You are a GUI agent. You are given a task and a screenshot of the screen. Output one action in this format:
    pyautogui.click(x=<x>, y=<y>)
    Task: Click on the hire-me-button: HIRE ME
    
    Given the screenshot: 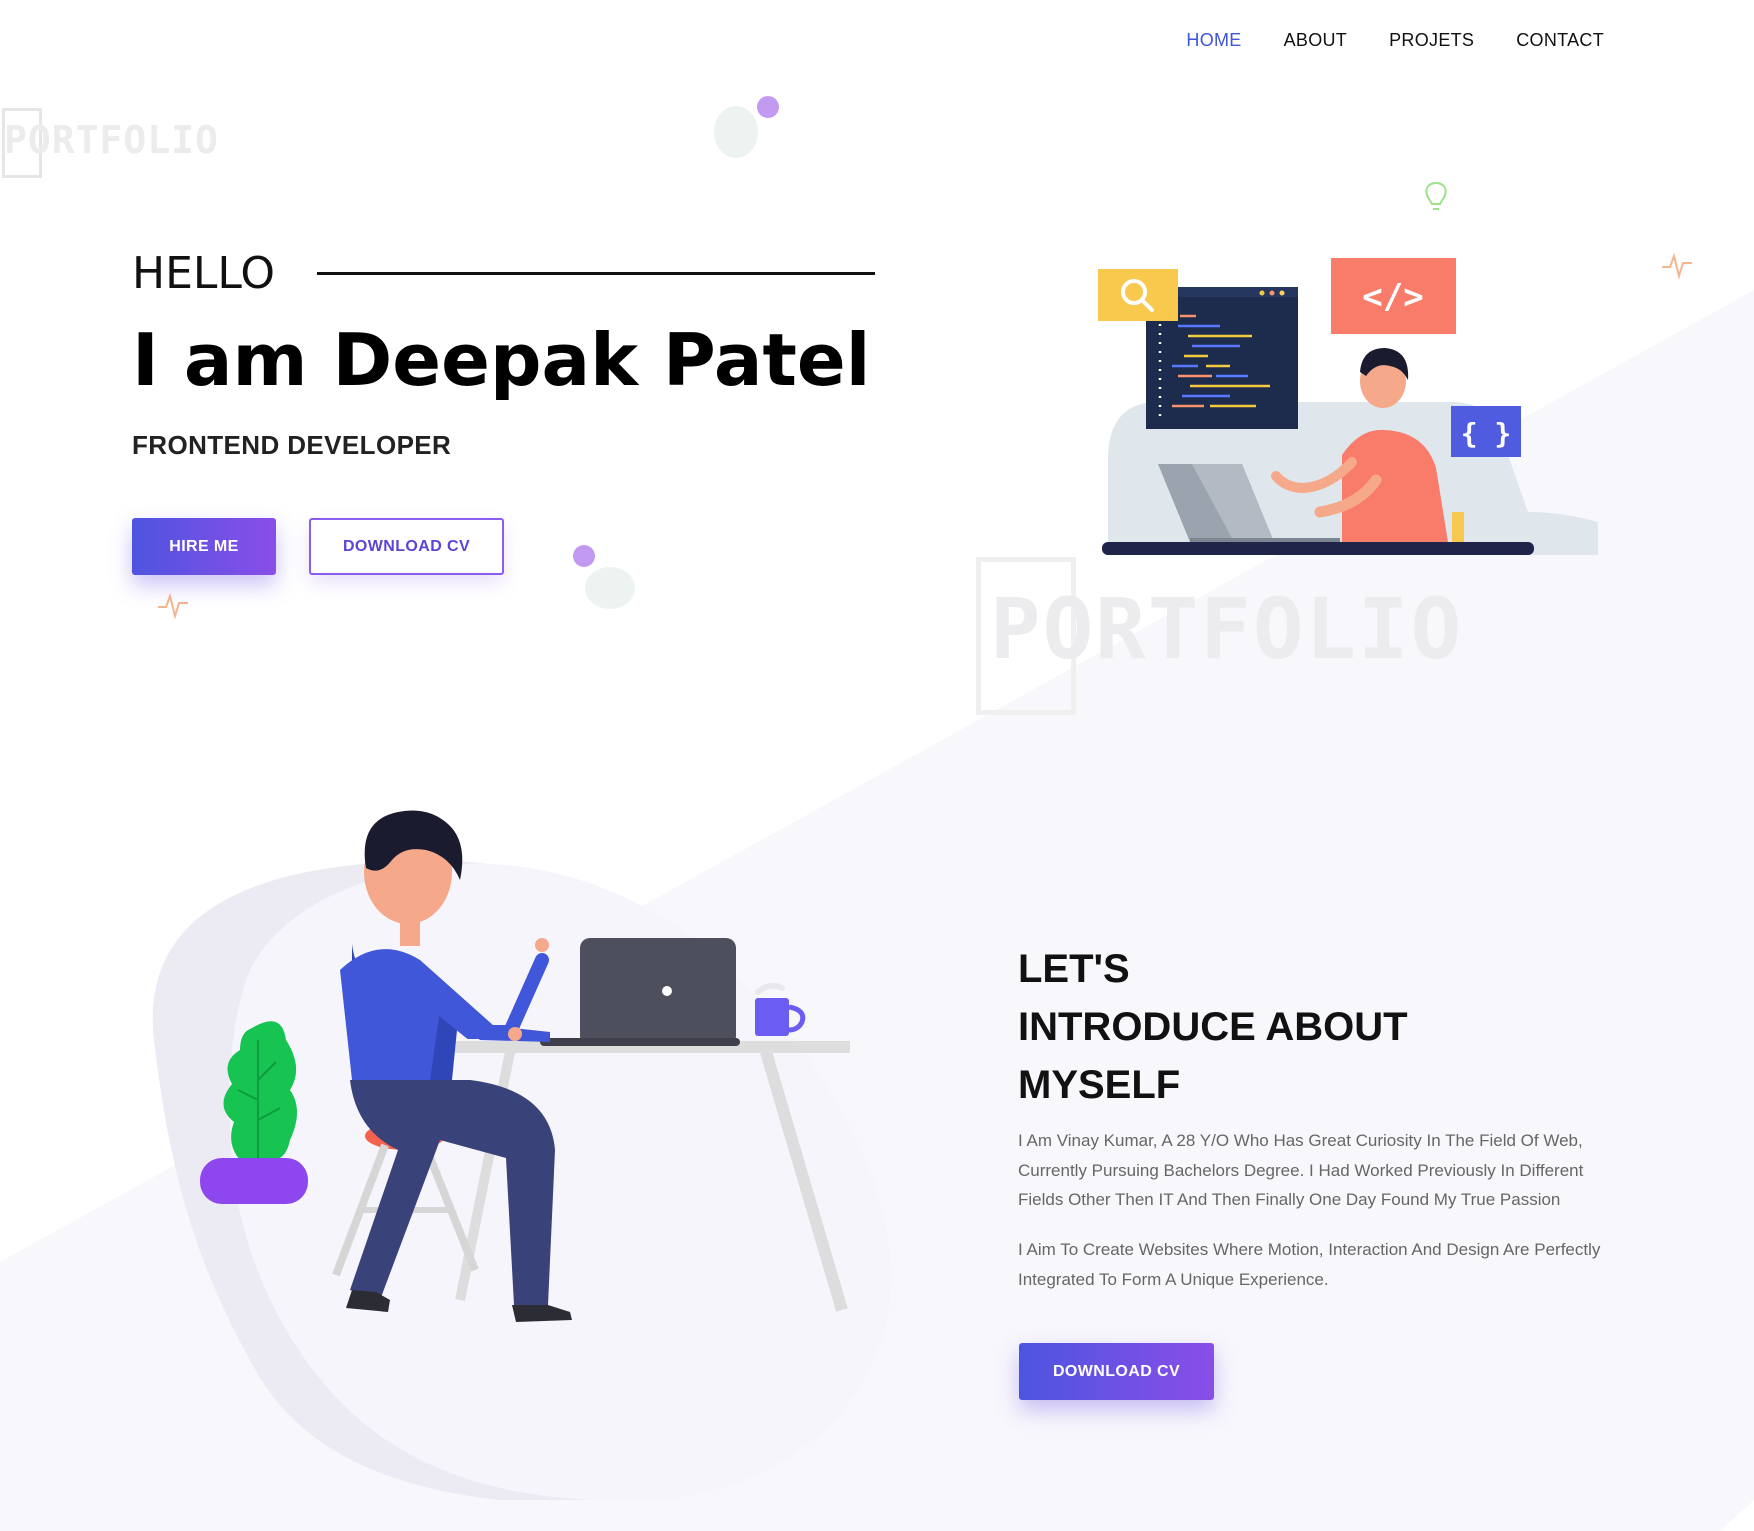 What is the action you would take?
    pyautogui.click(x=204, y=546)
    